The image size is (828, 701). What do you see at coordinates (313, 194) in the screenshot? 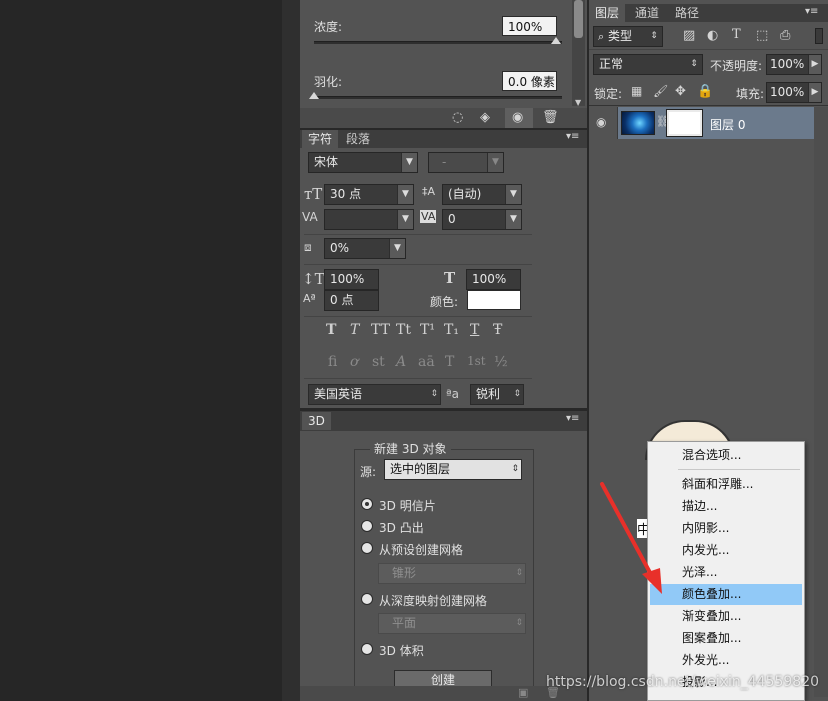
I see `font-size-icon: ᴛT` at bounding box center [313, 194].